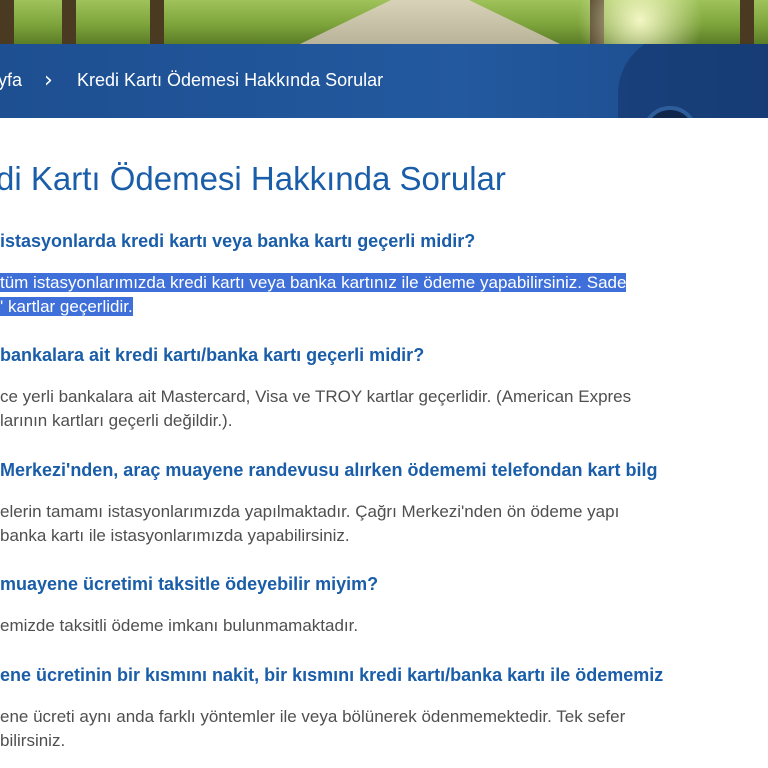 This screenshot has height=768, width=768. I want to click on page-title: di Kartı Ödemesi Hakkında Sorular, so click(253, 178).